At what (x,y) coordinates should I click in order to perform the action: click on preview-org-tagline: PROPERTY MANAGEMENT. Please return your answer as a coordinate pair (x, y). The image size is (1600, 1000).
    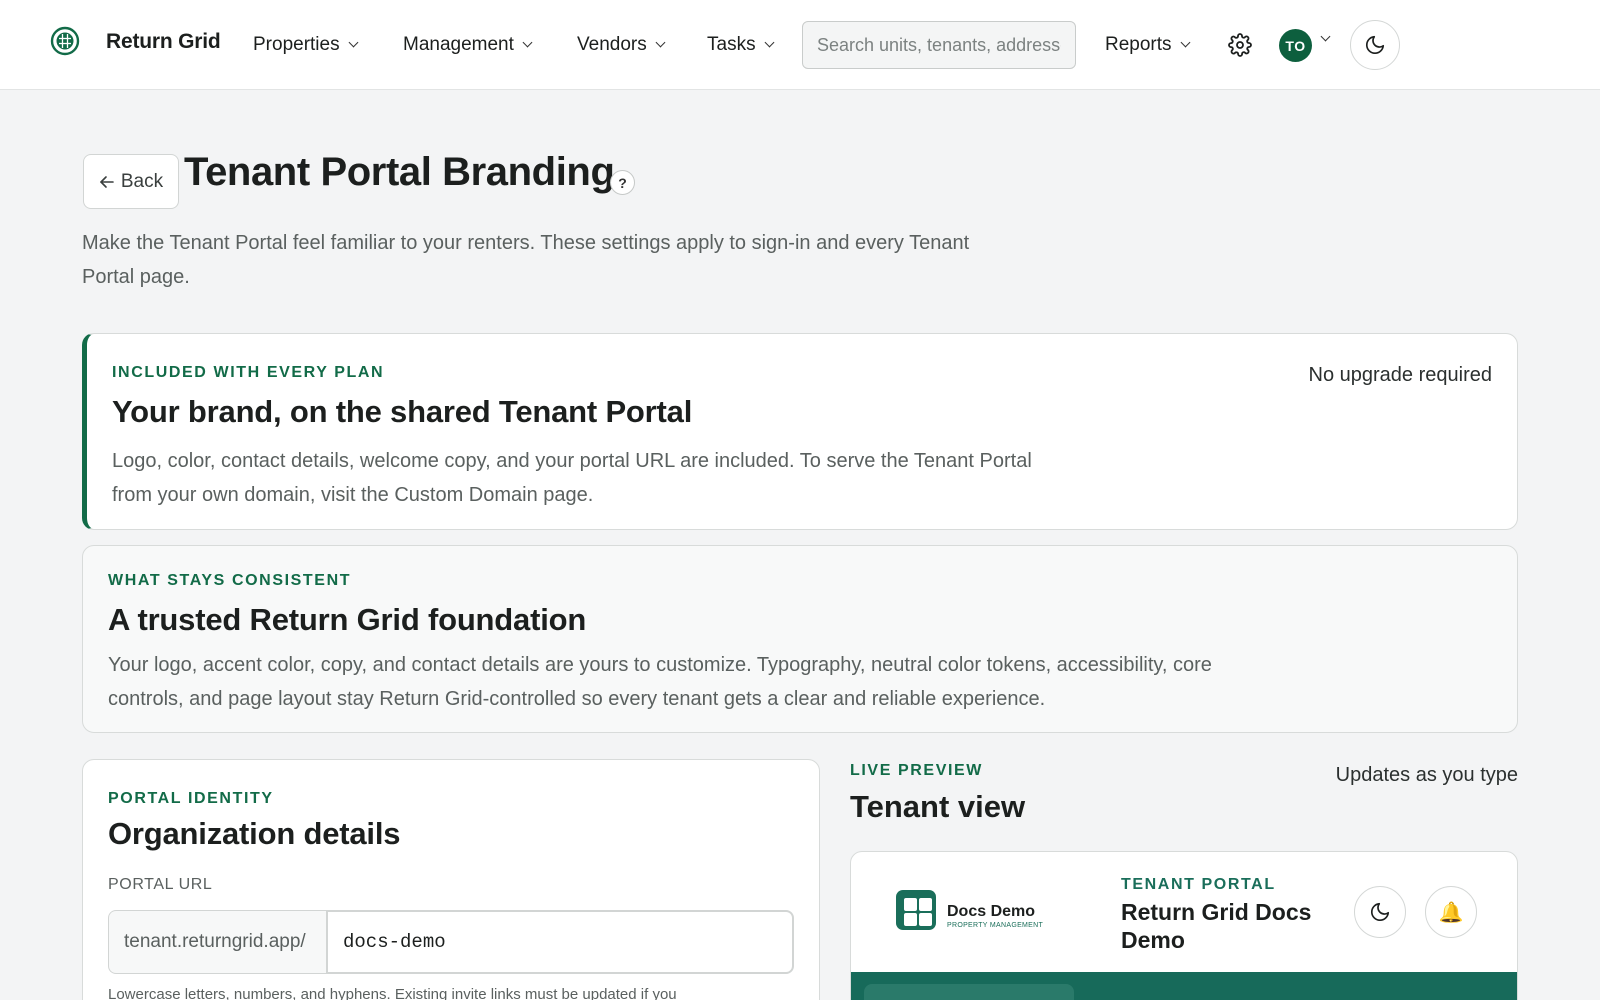
    Looking at the image, I should click on (995, 925).